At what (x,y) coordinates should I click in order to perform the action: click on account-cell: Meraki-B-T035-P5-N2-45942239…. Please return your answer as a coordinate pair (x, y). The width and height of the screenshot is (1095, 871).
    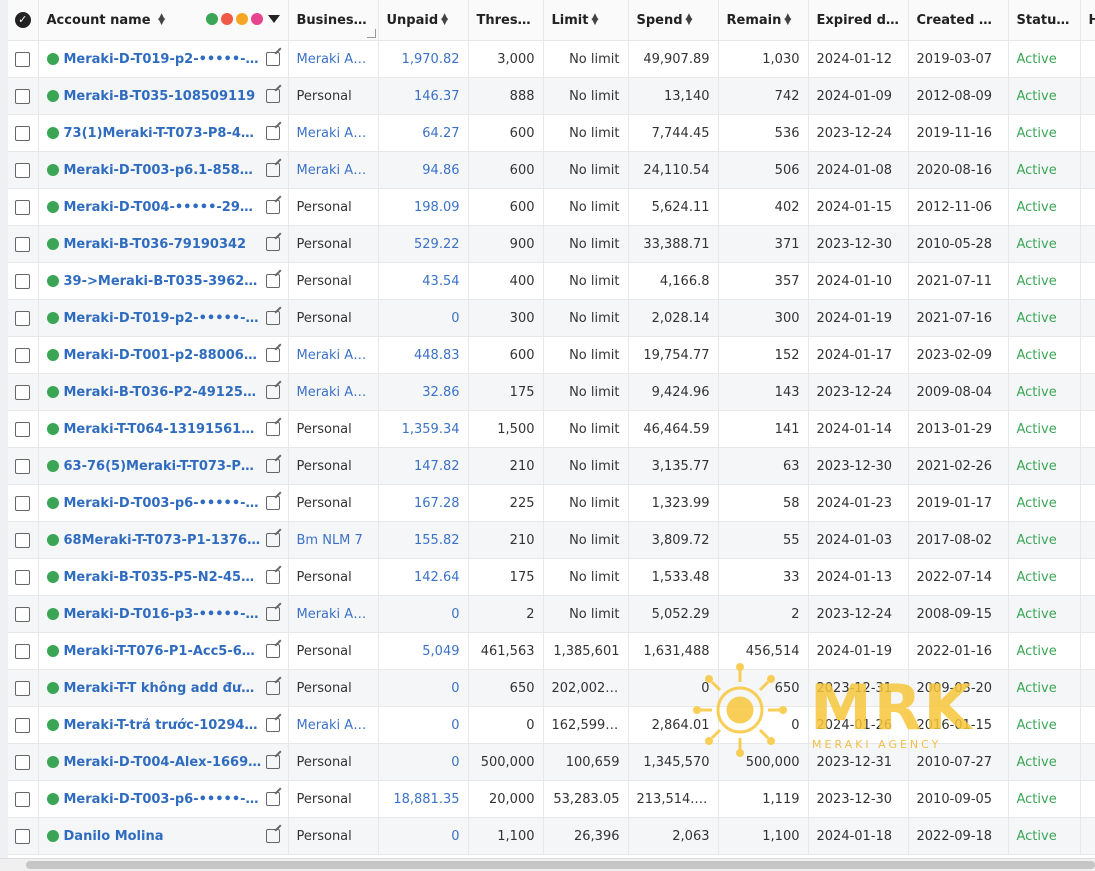
    Looking at the image, I should click on (163, 577).